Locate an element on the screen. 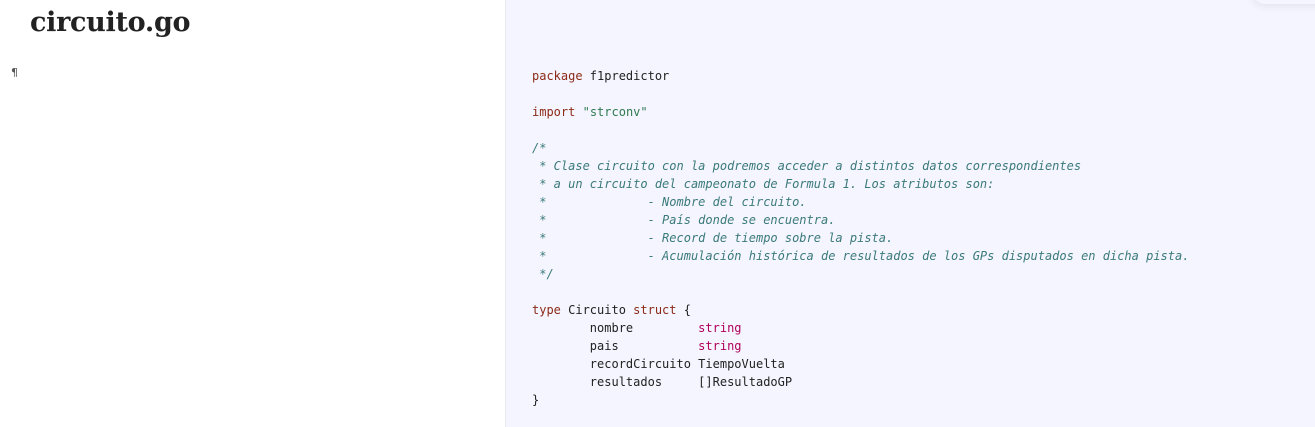 The width and height of the screenshot is (1315, 427). paragraph-anchor-link: ¶ is located at coordinates (14, 72).